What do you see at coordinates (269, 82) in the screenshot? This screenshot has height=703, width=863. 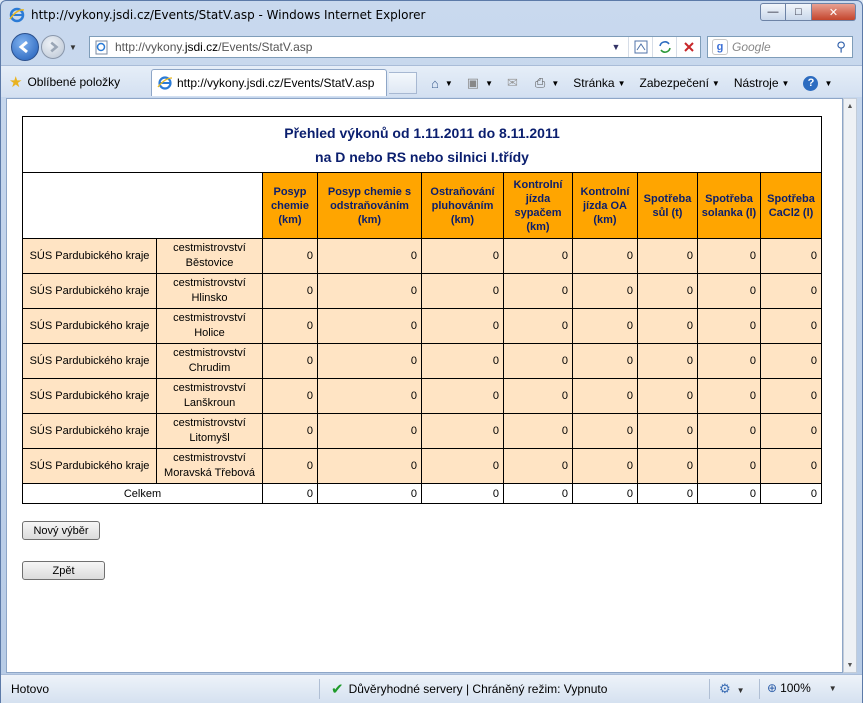 I see `tab-current: http://vykony.jsdi.cz/Events/StatV.asp` at bounding box center [269, 82].